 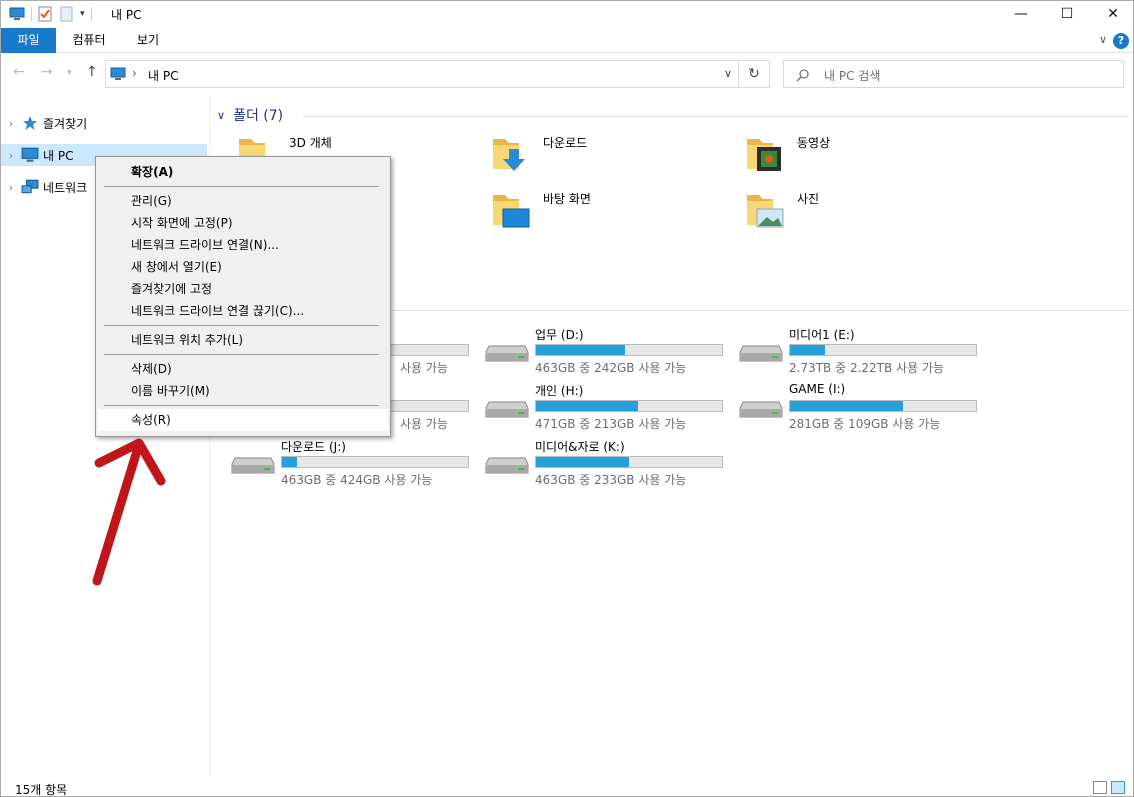 I want to click on status-bar: 15개 항목, so click(x=567, y=787).